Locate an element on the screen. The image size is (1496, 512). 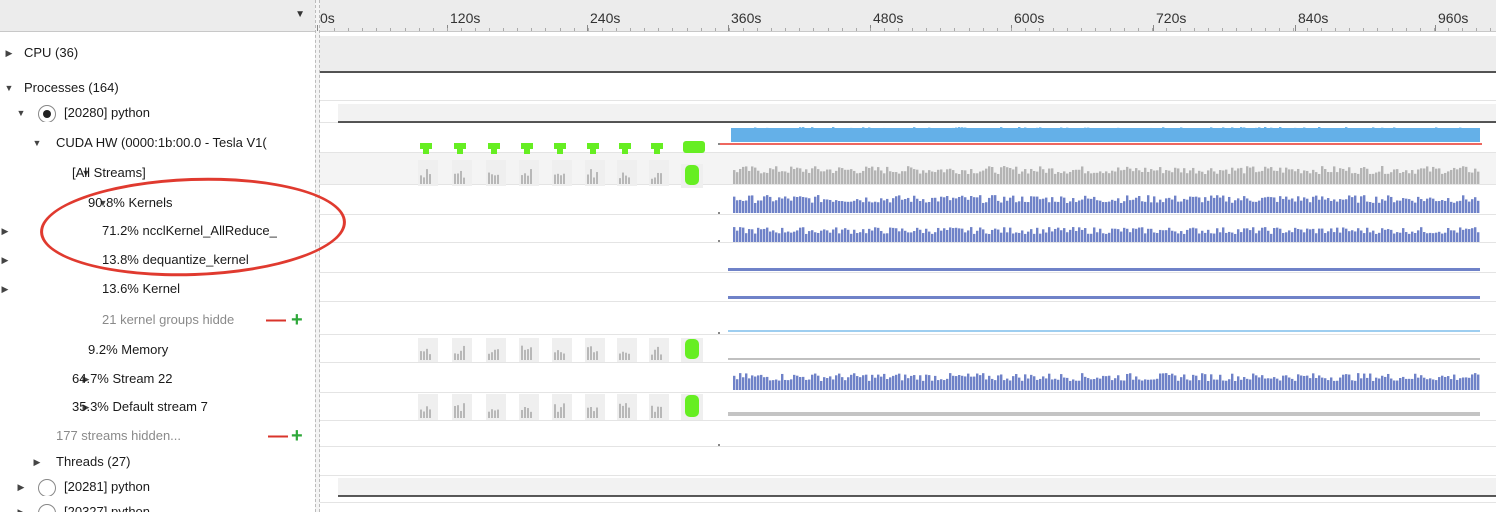
tree-row-processes-164: ▼ Processes (164) is located at coordinates (157, 88).